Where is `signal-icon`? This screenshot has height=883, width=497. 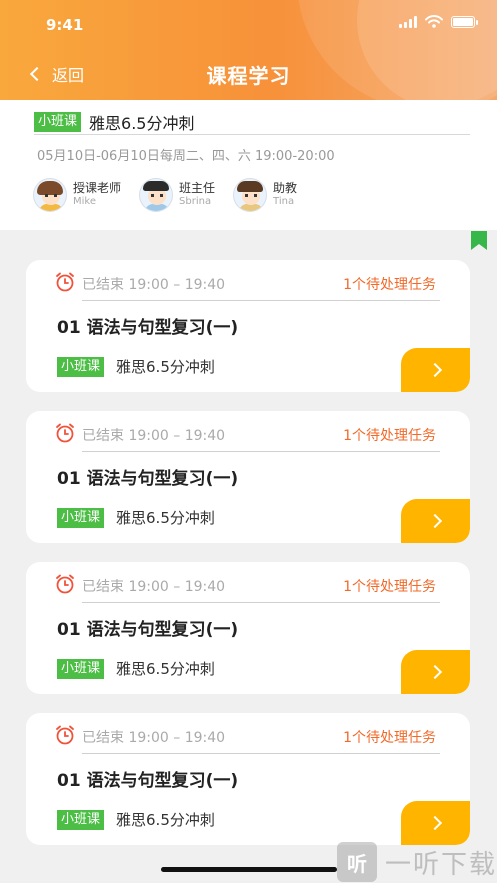 signal-icon is located at coordinates (408, 21).